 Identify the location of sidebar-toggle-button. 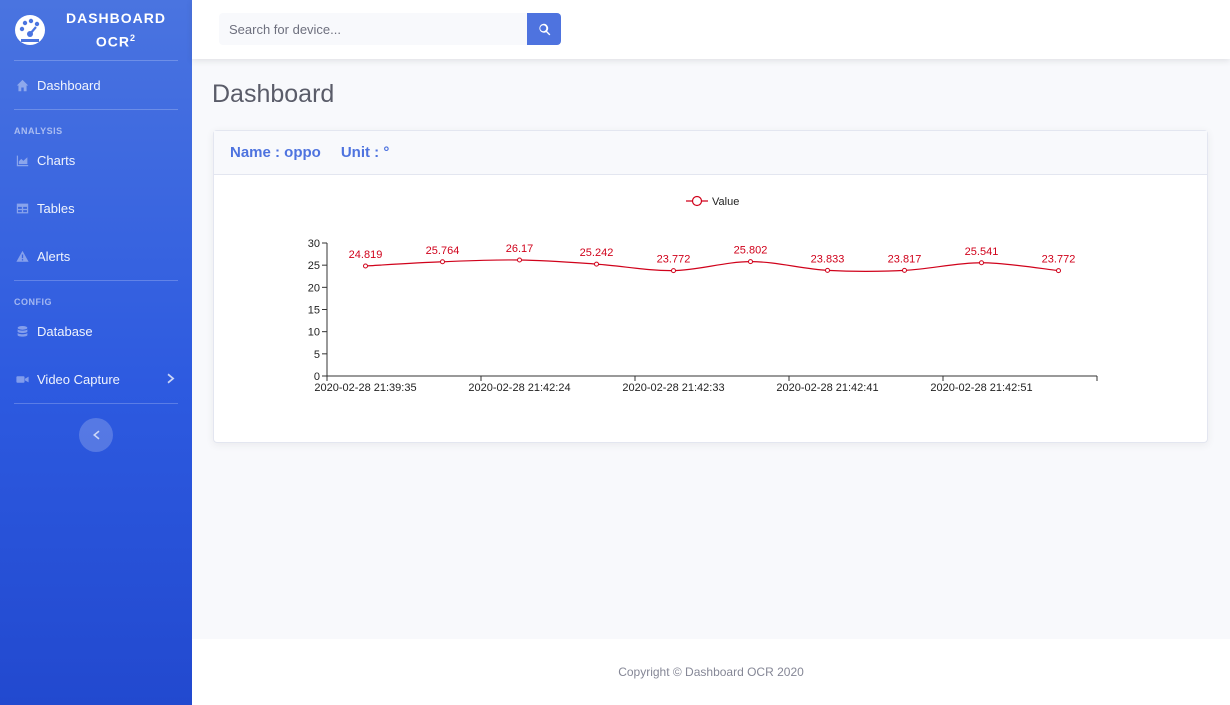
(96, 435).